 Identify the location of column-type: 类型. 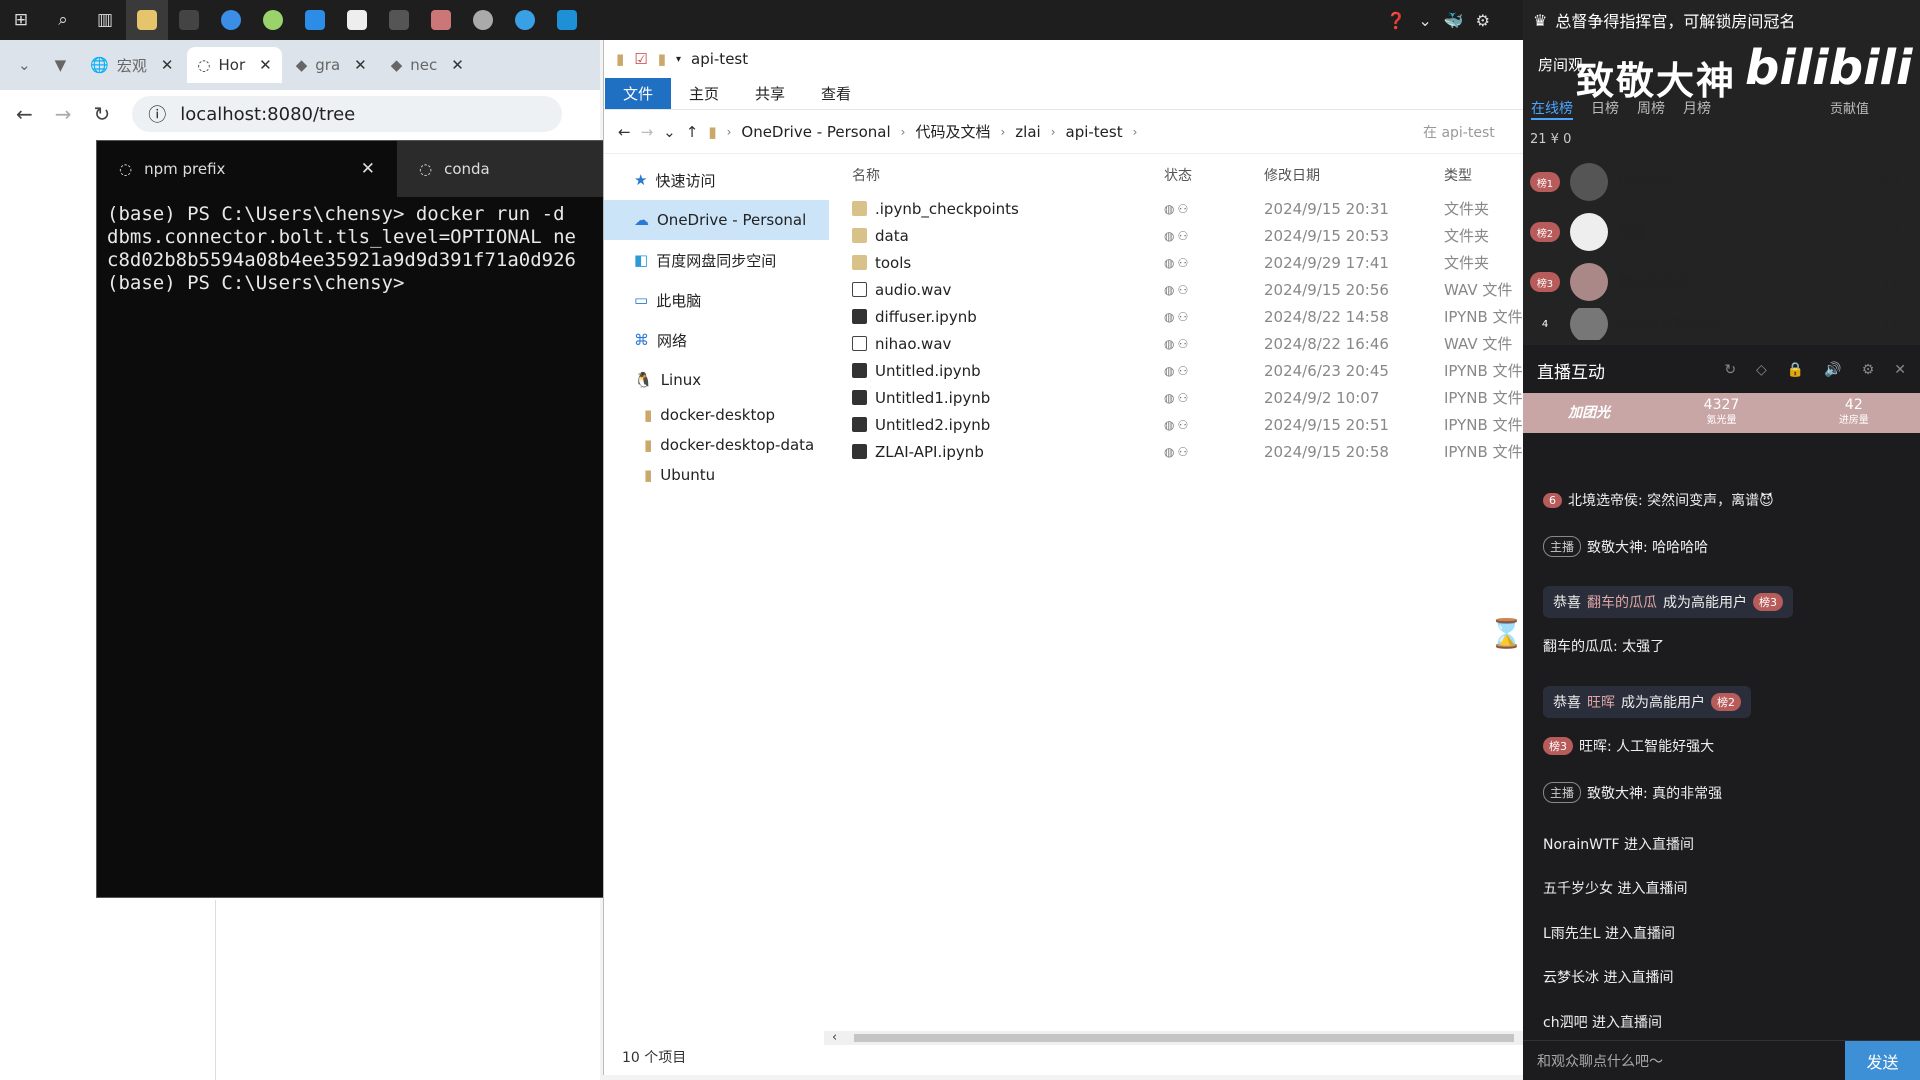
(1484, 175).